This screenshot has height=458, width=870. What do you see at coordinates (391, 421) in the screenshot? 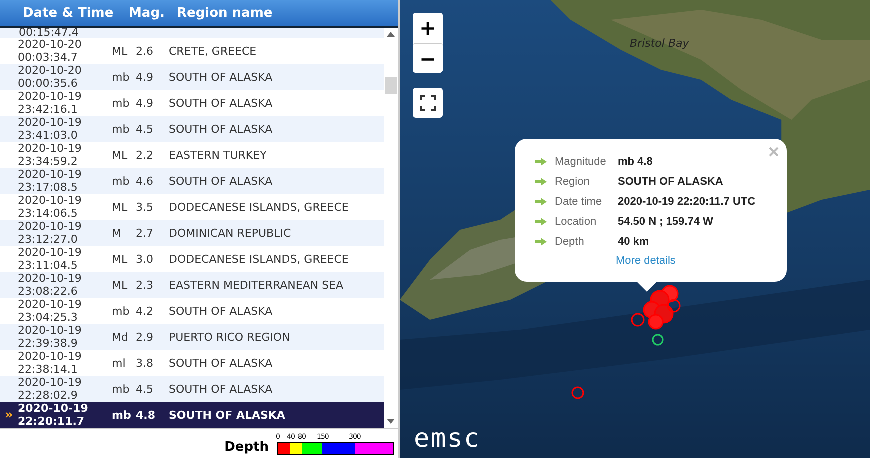
I see `scroll-down-icon` at bounding box center [391, 421].